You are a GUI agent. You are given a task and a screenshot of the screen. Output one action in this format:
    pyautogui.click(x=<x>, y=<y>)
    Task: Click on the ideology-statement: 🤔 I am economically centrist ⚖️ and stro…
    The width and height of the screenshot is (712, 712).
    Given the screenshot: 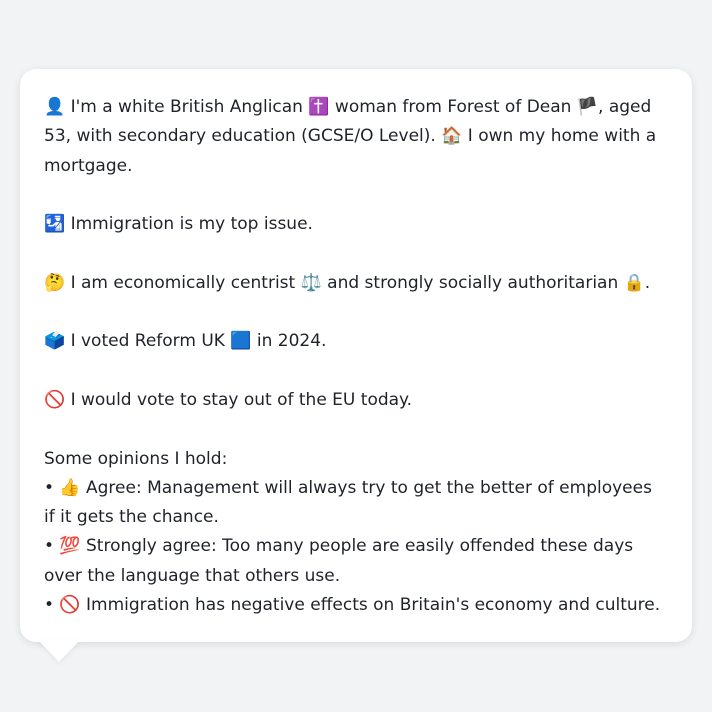 What is the action you would take?
    pyautogui.click(x=347, y=282)
    